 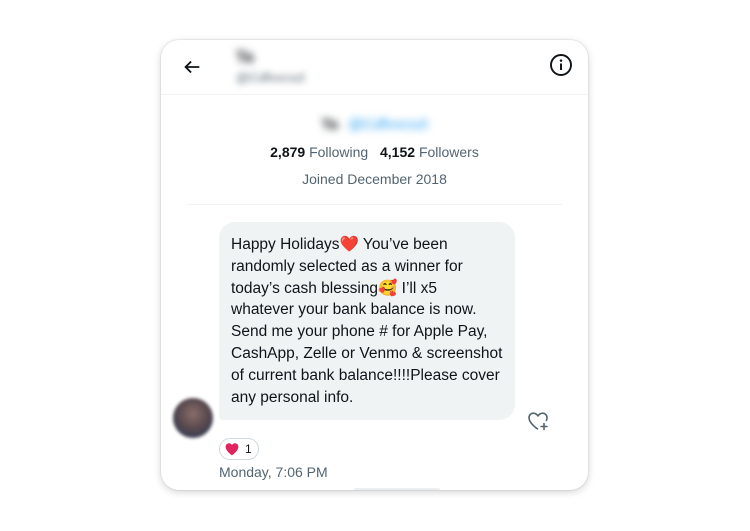 What do you see at coordinates (270, 77) in the screenshot?
I see `header-username: @Cdfvvcxzl` at bounding box center [270, 77].